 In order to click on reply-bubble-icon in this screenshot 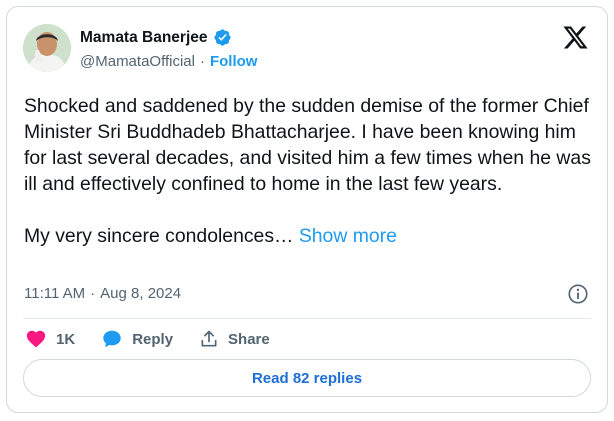, I will do `click(112, 339)`.